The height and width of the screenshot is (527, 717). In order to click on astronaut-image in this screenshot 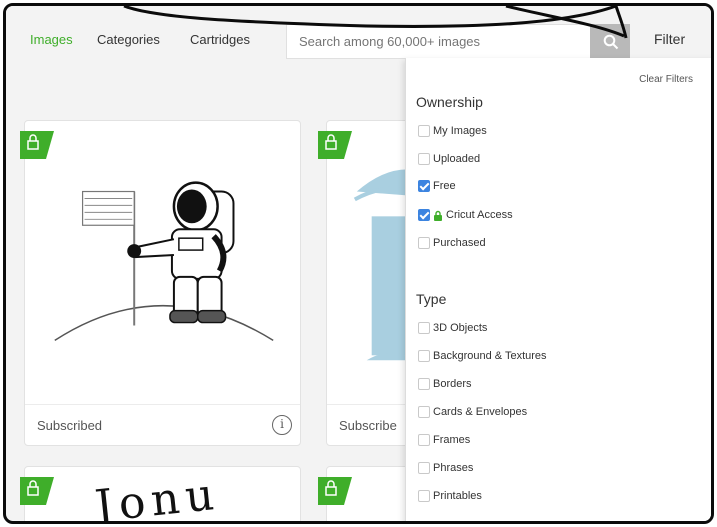, I will do `click(164, 261)`.